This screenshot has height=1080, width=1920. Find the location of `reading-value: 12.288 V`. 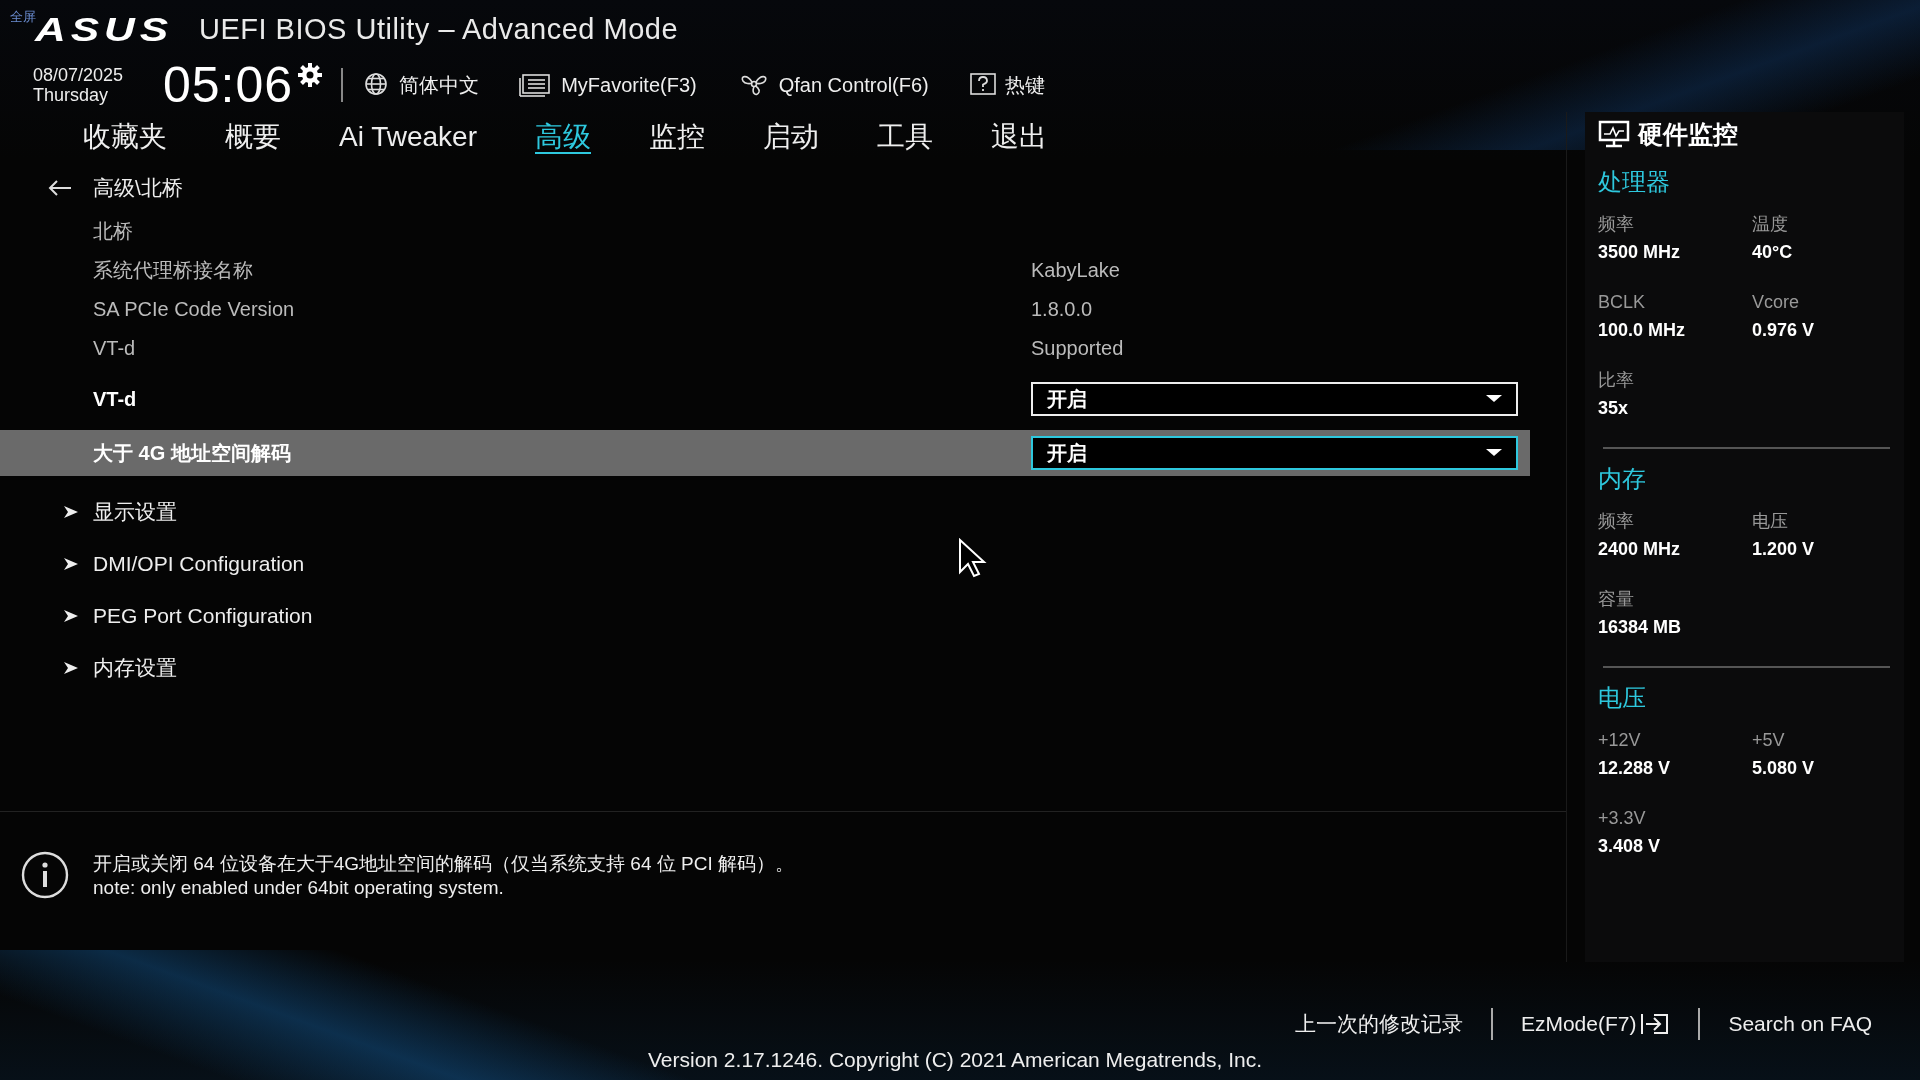

reading-value: 12.288 V is located at coordinates (1635, 768).